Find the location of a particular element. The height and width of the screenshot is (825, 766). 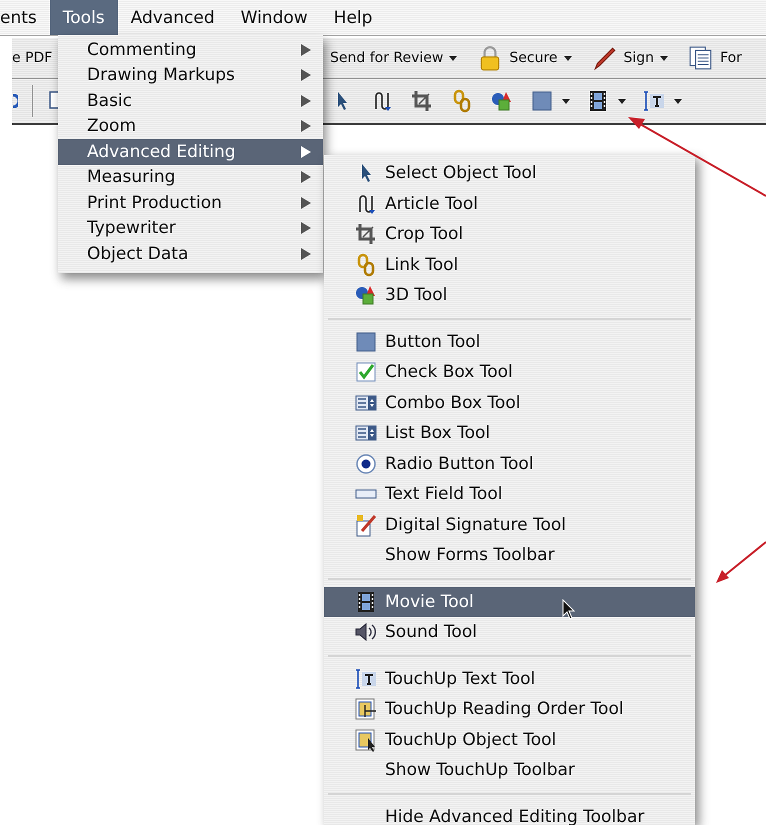

page-select-icon is located at coordinates (366, 740).